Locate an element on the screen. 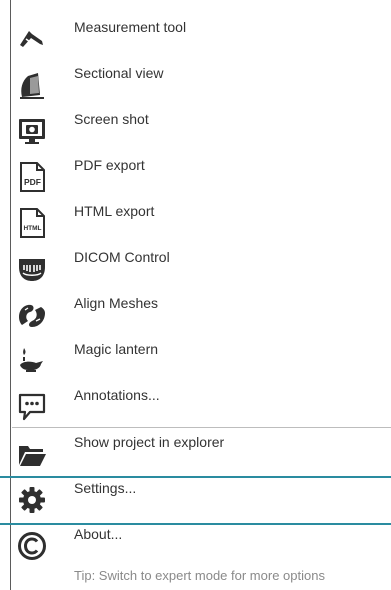  html-icon: HTML is located at coordinates (32, 223).